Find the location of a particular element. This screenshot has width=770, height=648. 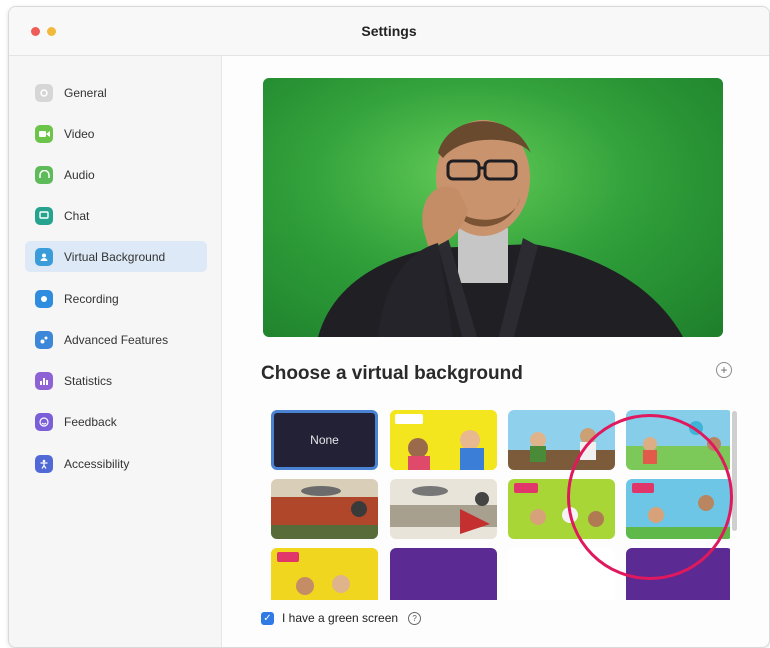

sidebar-item-label: Statistics is located at coordinates (88, 380).